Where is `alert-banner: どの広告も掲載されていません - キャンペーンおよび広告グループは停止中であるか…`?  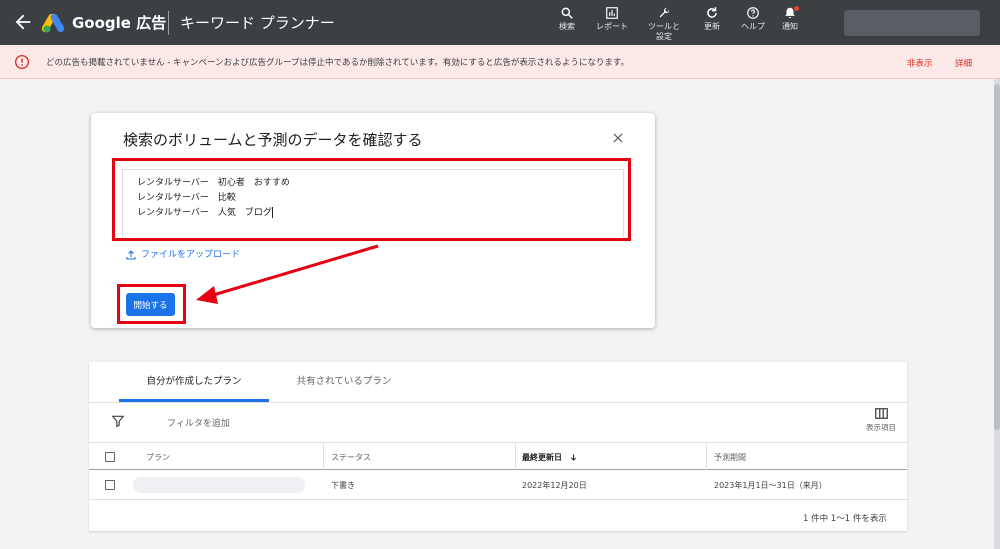 alert-banner: どの広告も掲載されていません - キャンペーンおよび広告グループは停止中であるか… is located at coordinates (500, 62).